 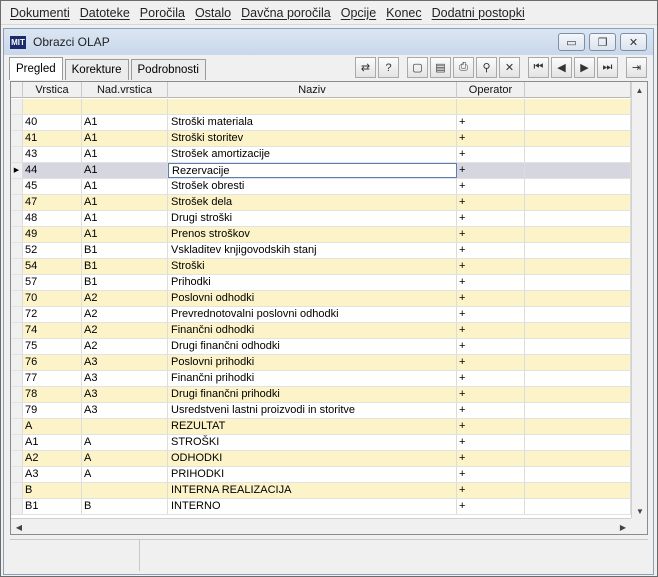 I want to click on cell-vrstica: A, so click(x=52, y=426).